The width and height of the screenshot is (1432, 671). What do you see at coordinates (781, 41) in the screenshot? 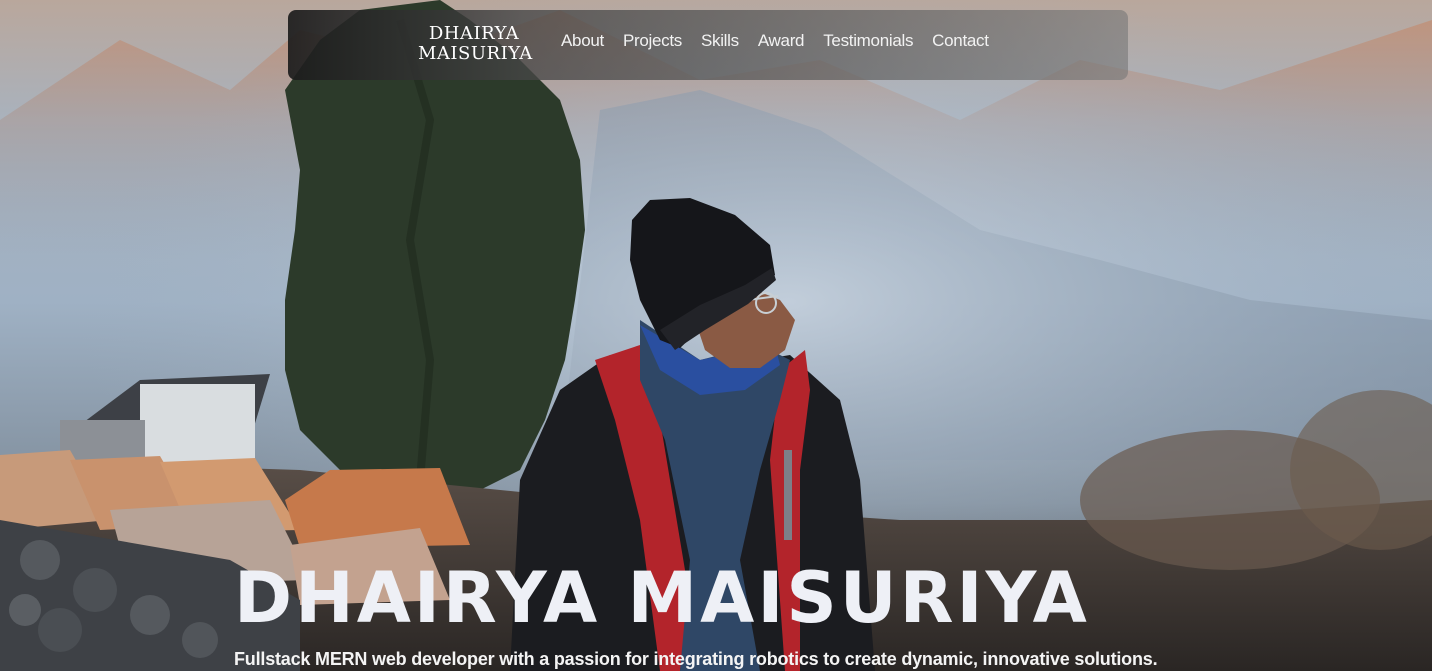
I see `nav-link-award: Award` at bounding box center [781, 41].